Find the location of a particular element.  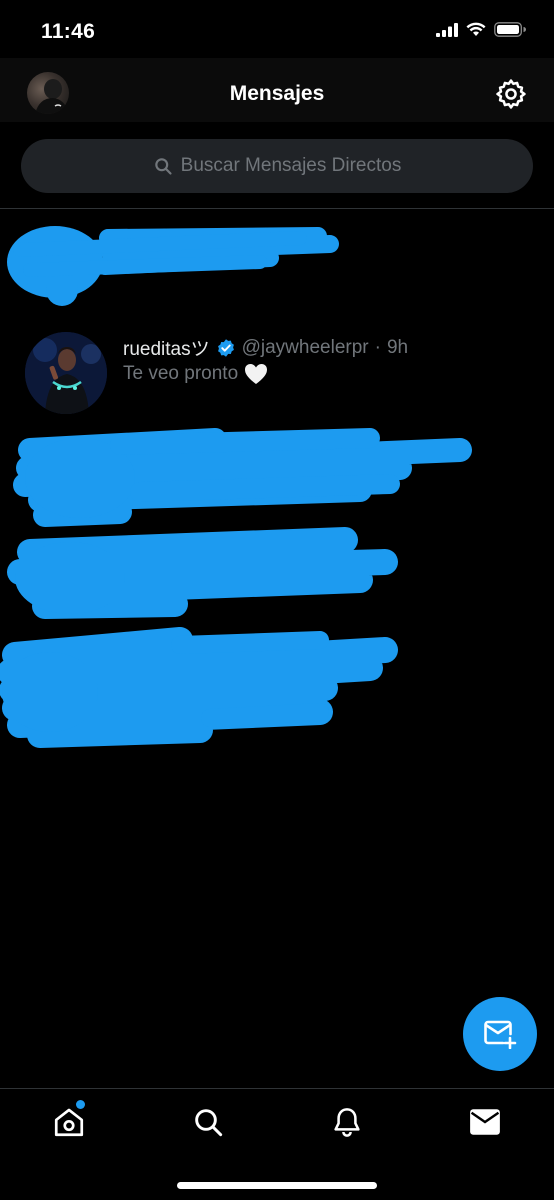

conversation-preview: Te veo pronto is located at coordinates (195, 374).